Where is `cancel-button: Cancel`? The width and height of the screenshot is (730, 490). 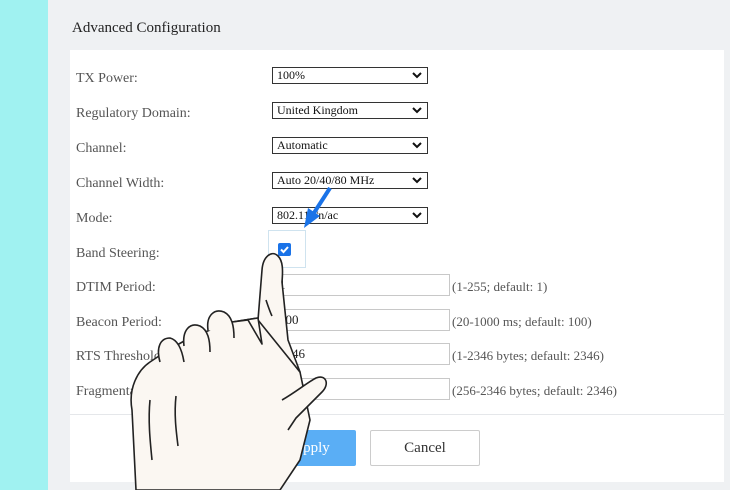
cancel-button: Cancel is located at coordinates (425, 448).